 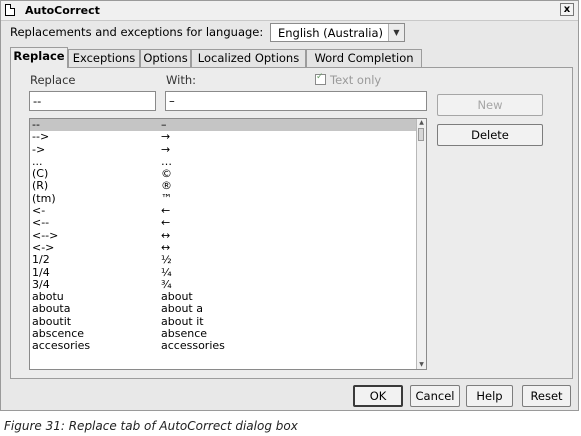 I want to click on text-only-label: Text only, so click(x=356, y=80).